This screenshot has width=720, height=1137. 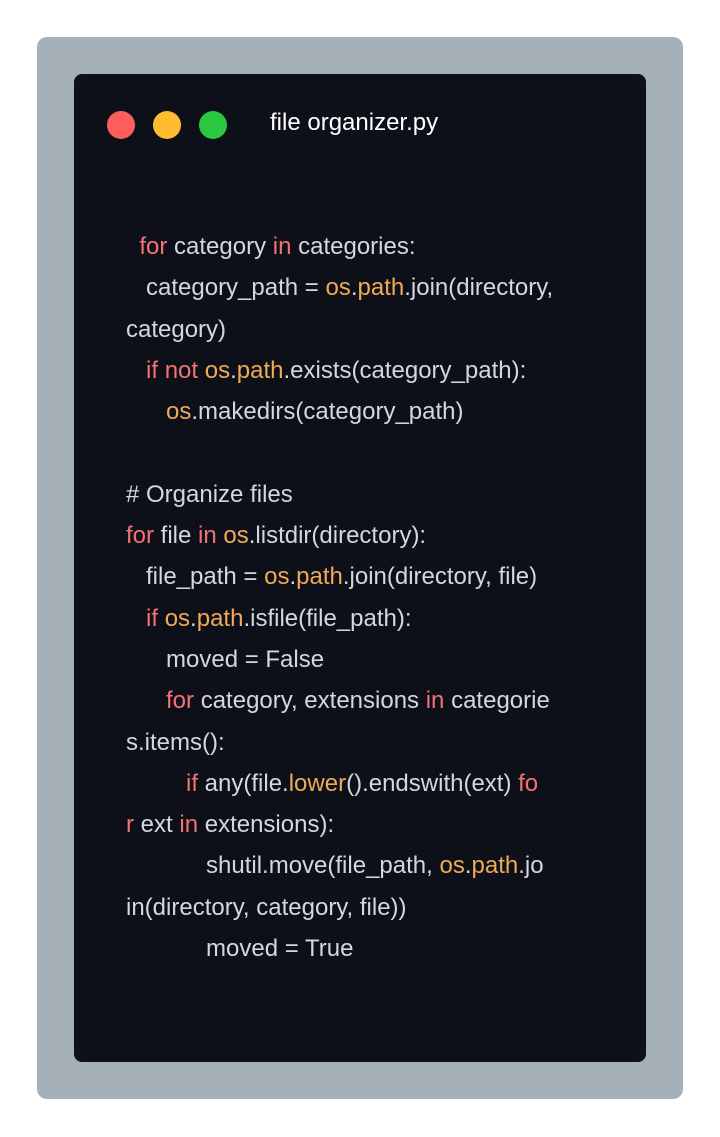 I want to click on code-line: for category in categories:, so click(x=366, y=246).